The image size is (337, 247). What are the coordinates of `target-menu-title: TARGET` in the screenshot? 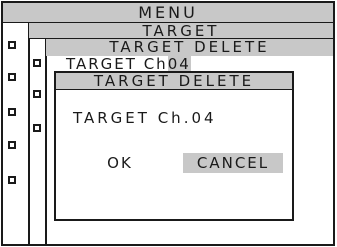 It's located at (181, 31).